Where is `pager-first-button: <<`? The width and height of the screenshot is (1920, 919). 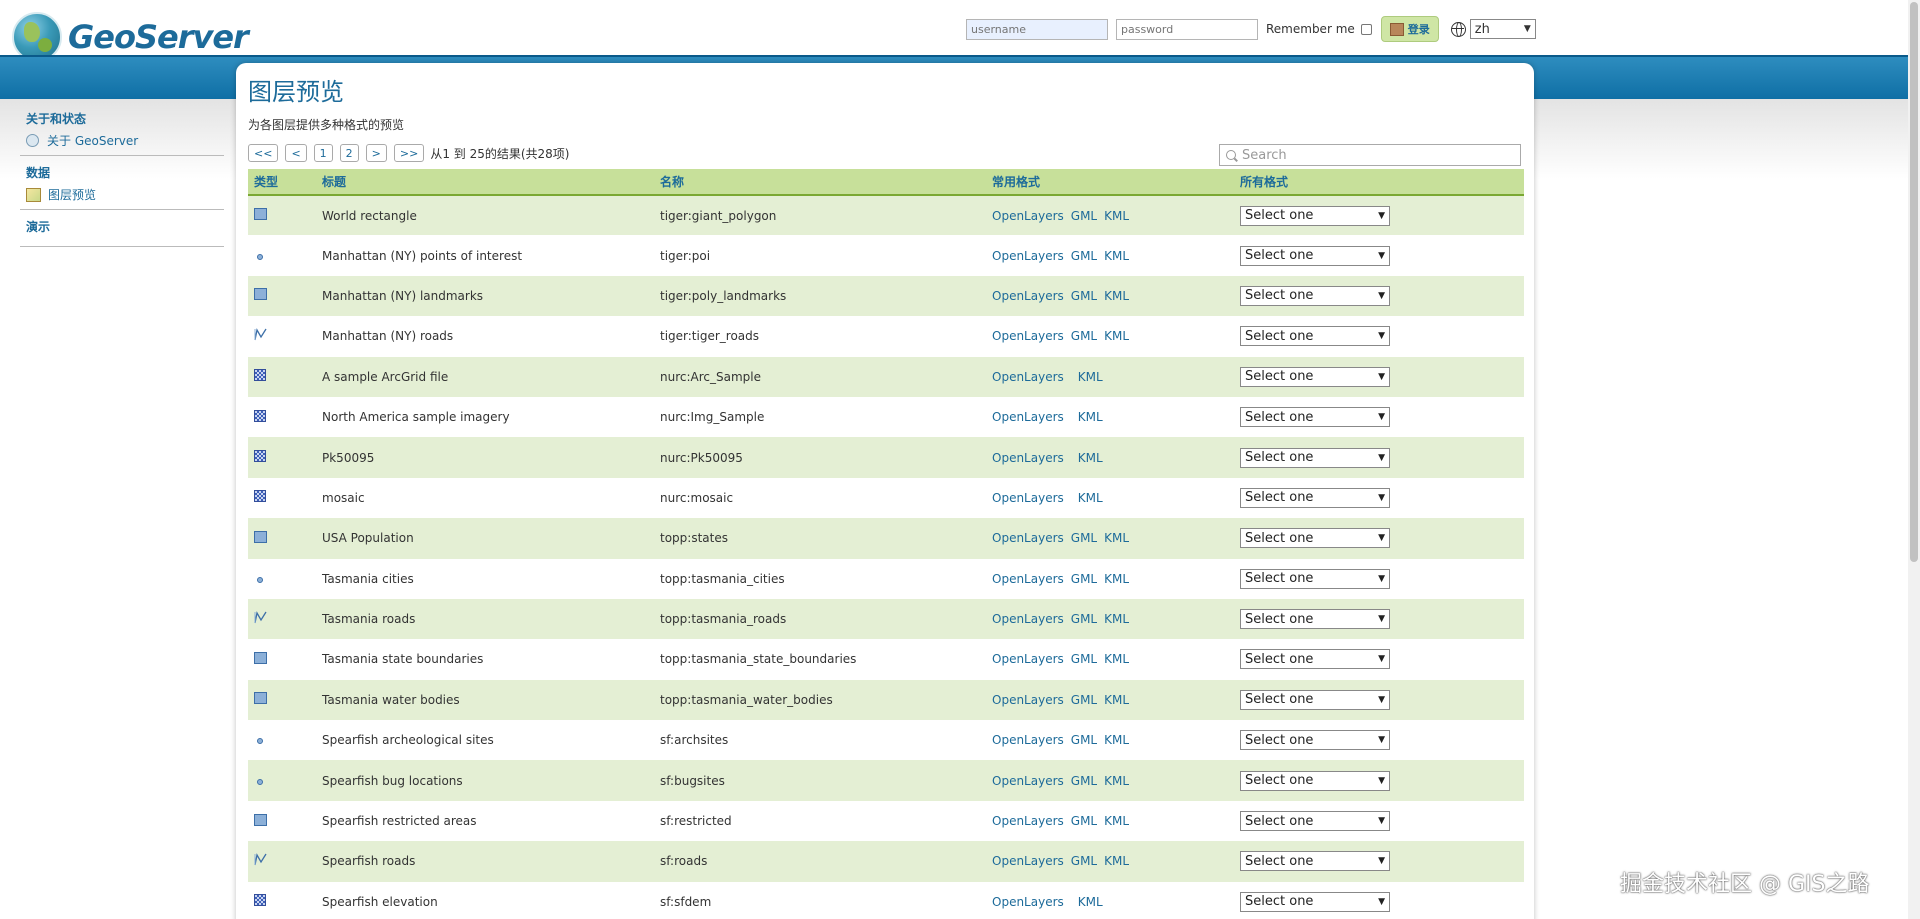
pager-first-button: << is located at coordinates (263, 153).